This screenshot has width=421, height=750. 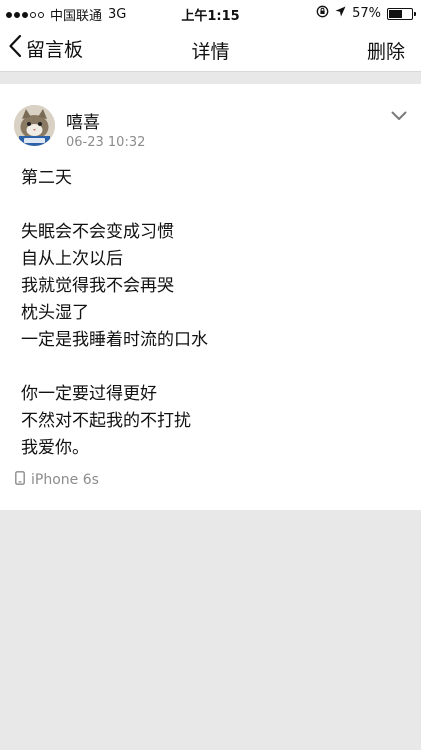 What do you see at coordinates (55, 448) in the screenshot?
I see `post-text-line: 我爱你。` at bounding box center [55, 448].